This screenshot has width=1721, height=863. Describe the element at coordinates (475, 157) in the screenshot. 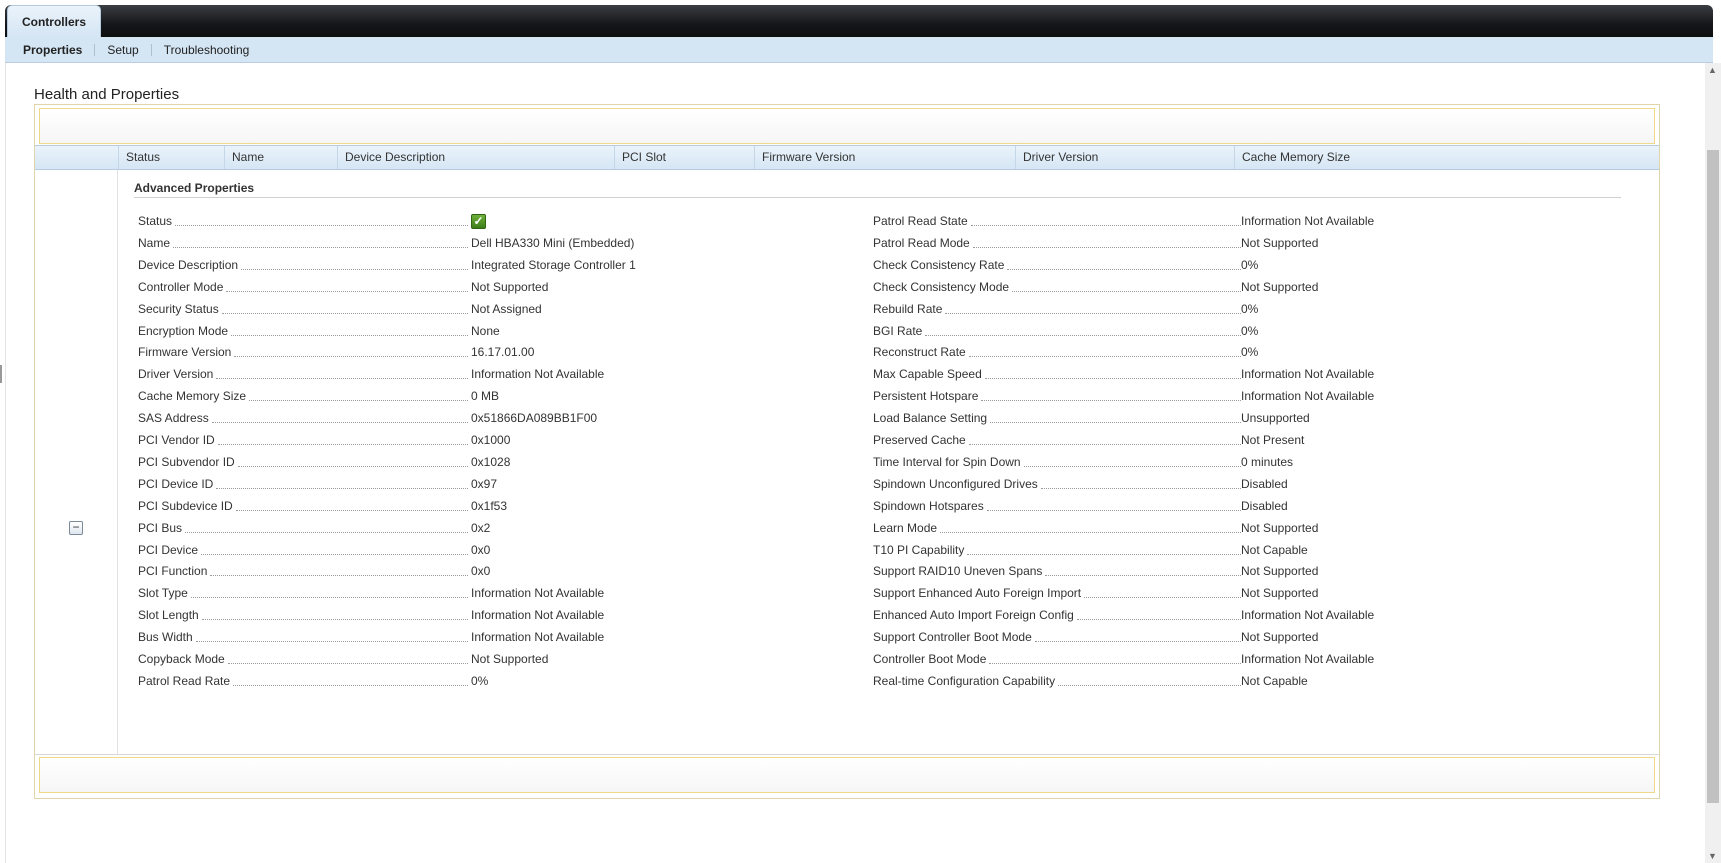

I see `column-device-description: Device Description` at that location.